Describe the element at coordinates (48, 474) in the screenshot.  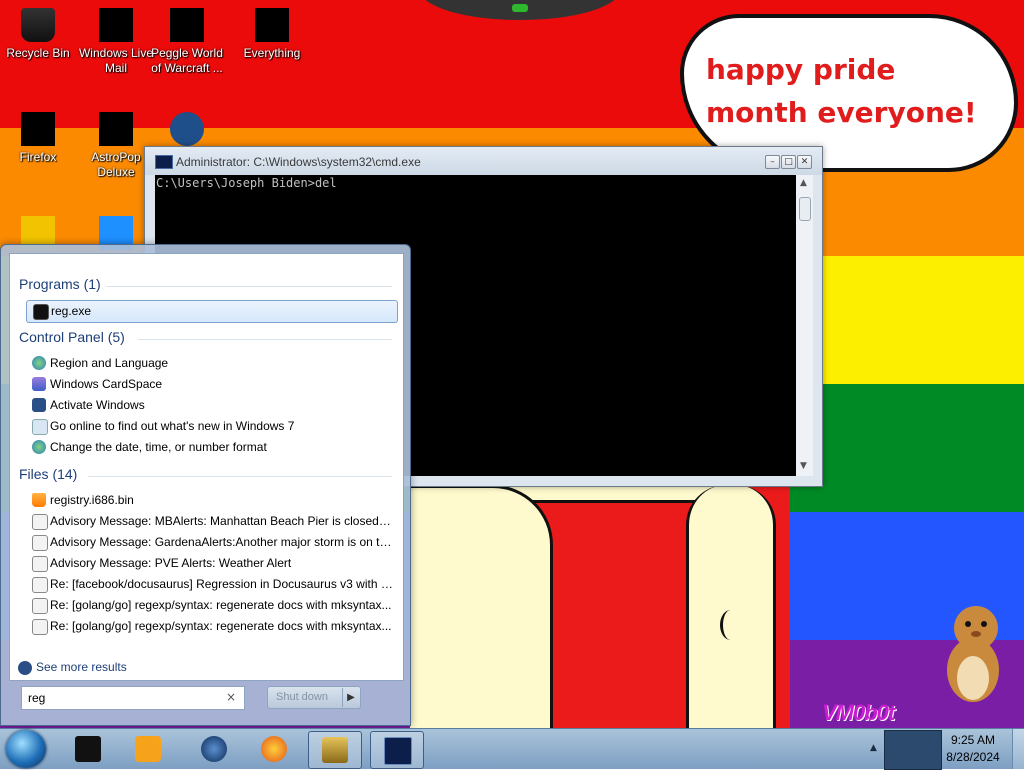
I see `section-header-files: Files (14)` at that location.